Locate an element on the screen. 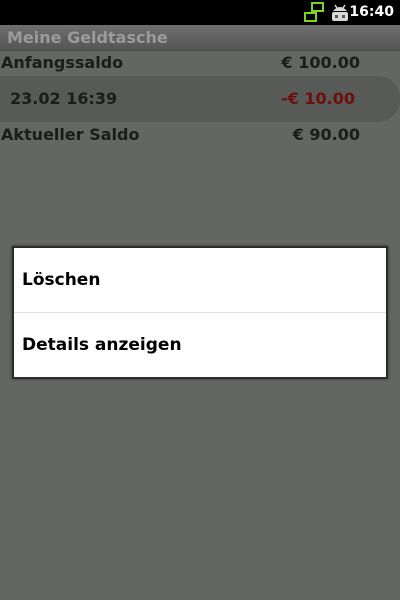  network-sync-icon is located at coordinates (314, 12).